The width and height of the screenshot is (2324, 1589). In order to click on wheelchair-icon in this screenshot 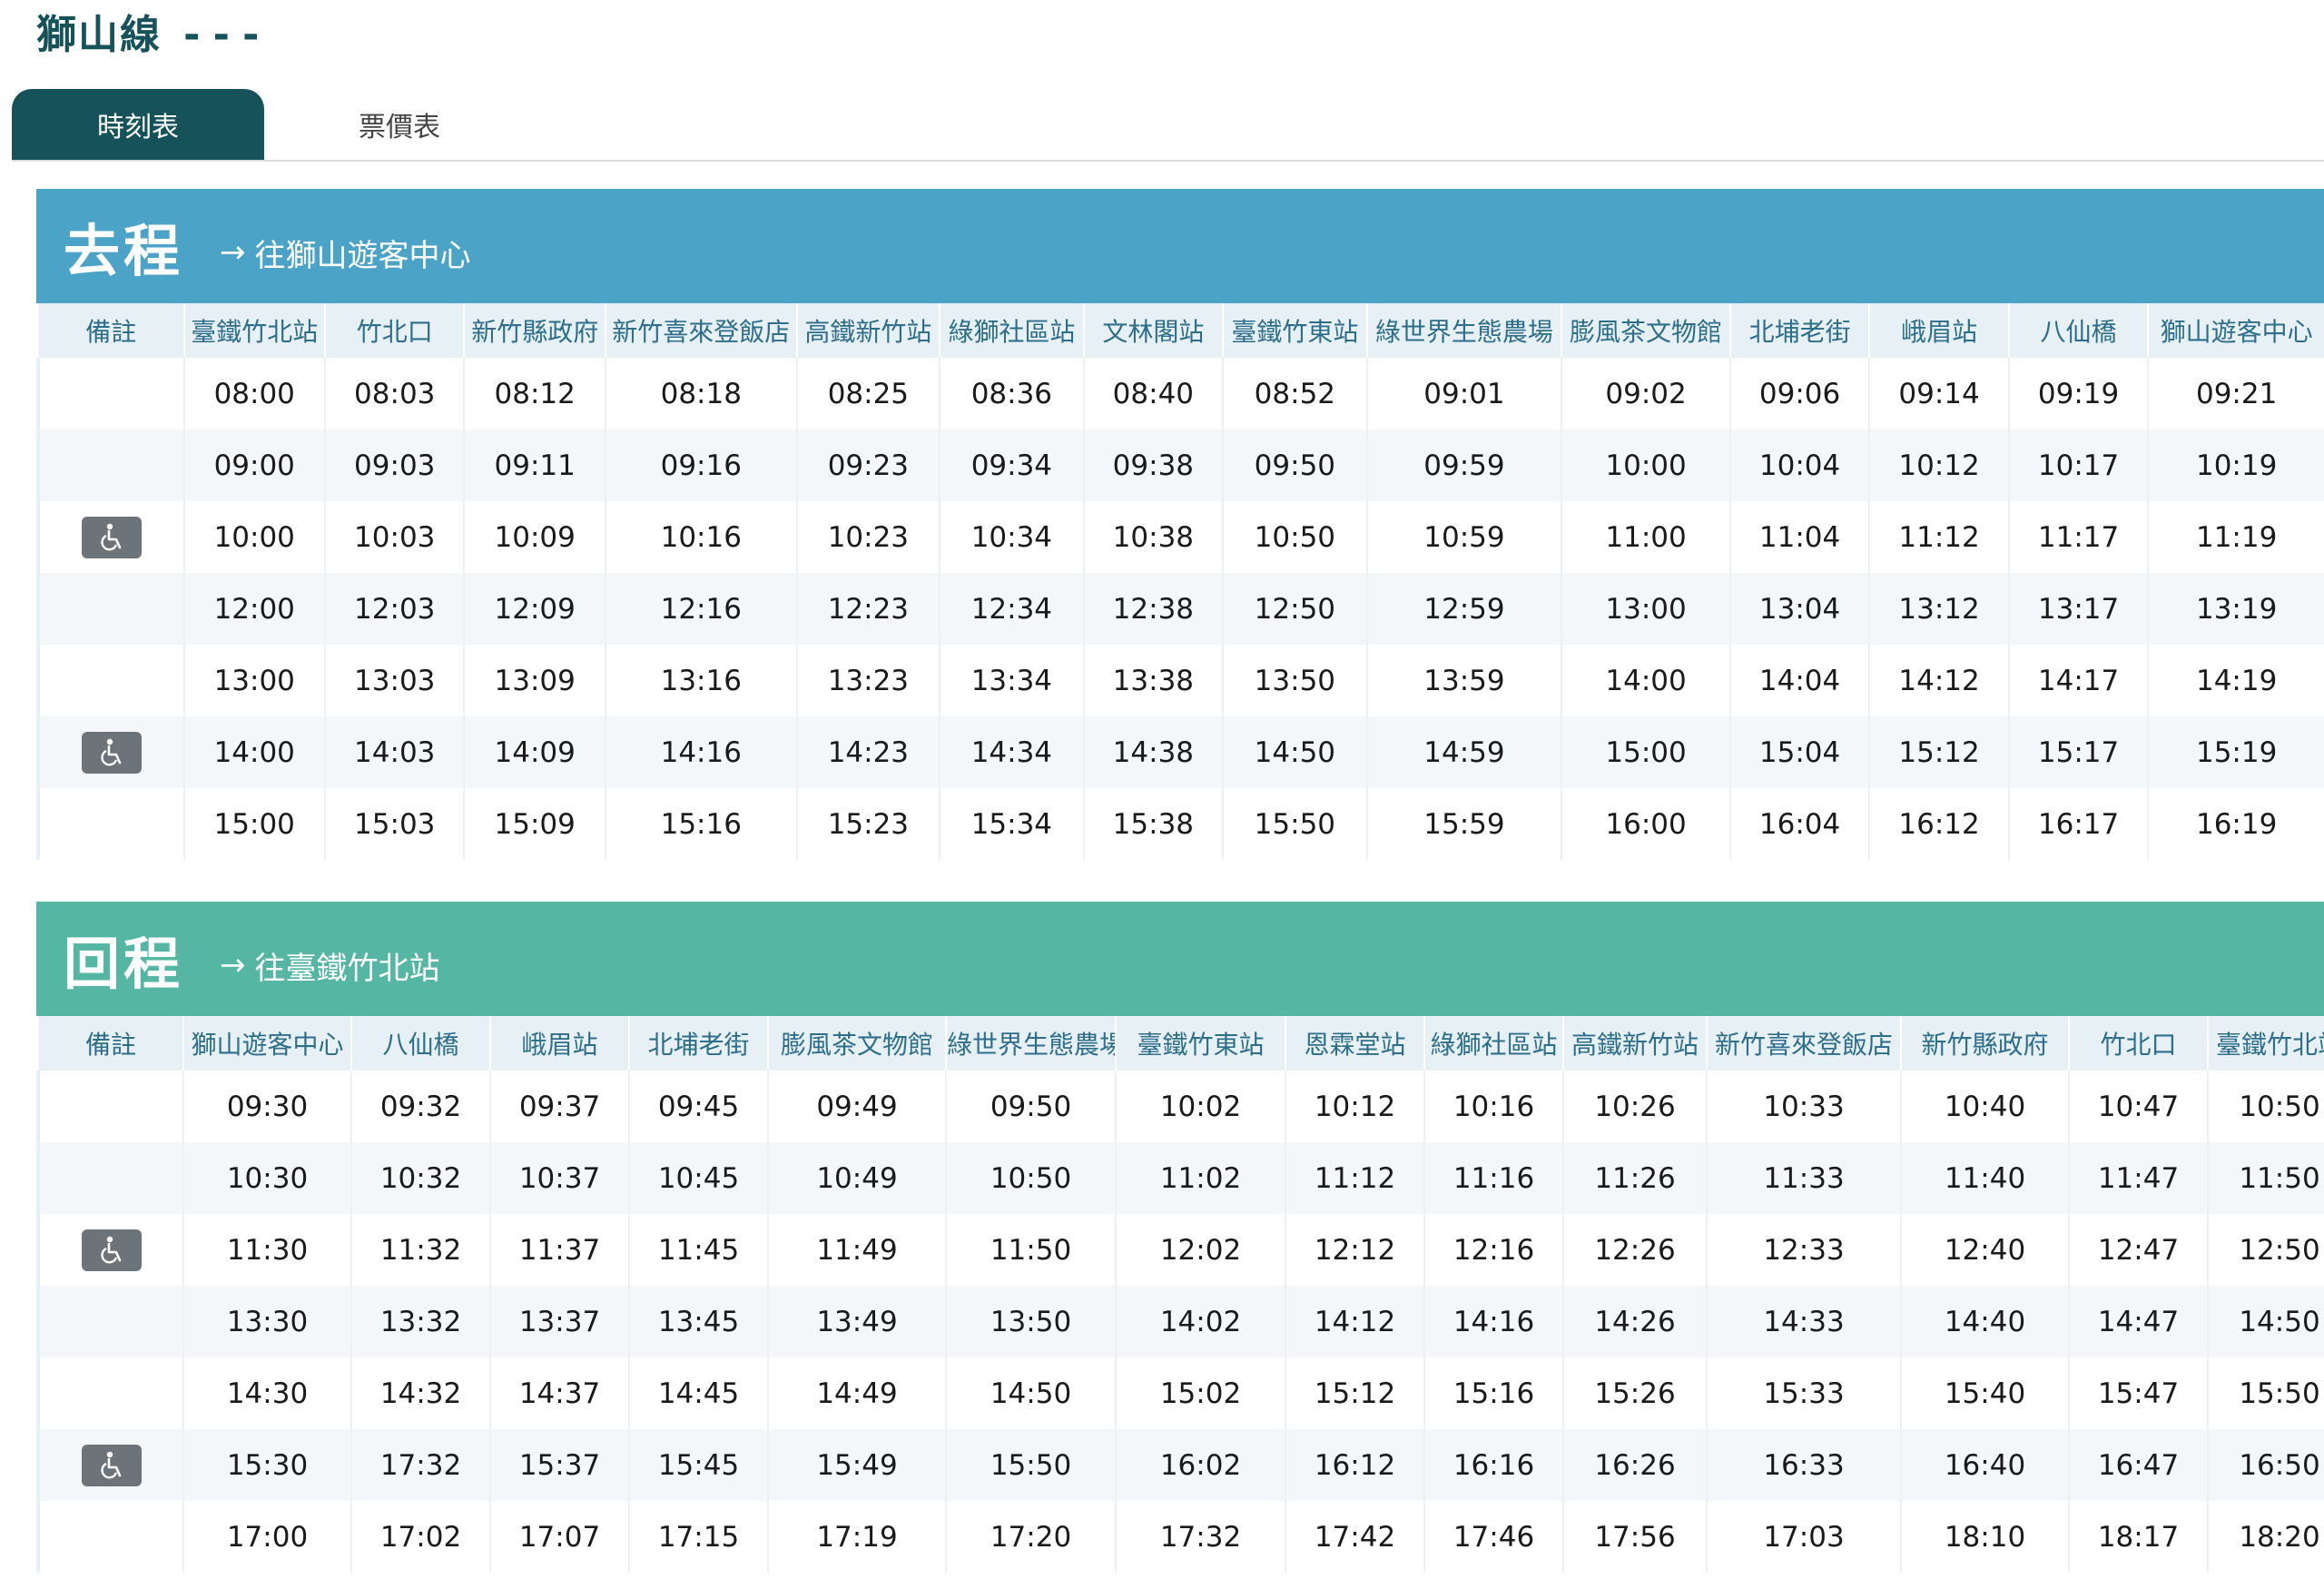, I will do `click(111, 752)`.